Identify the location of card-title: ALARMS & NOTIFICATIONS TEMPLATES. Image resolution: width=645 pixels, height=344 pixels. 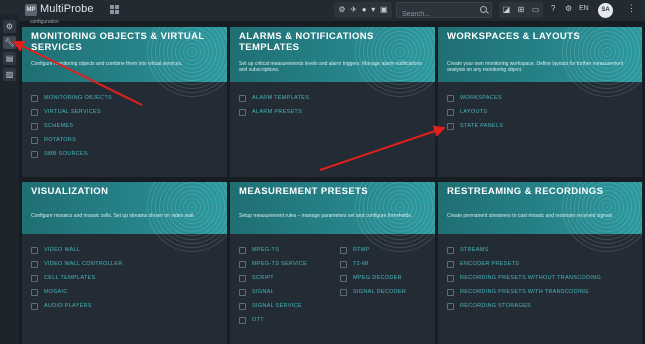
(306, 42).